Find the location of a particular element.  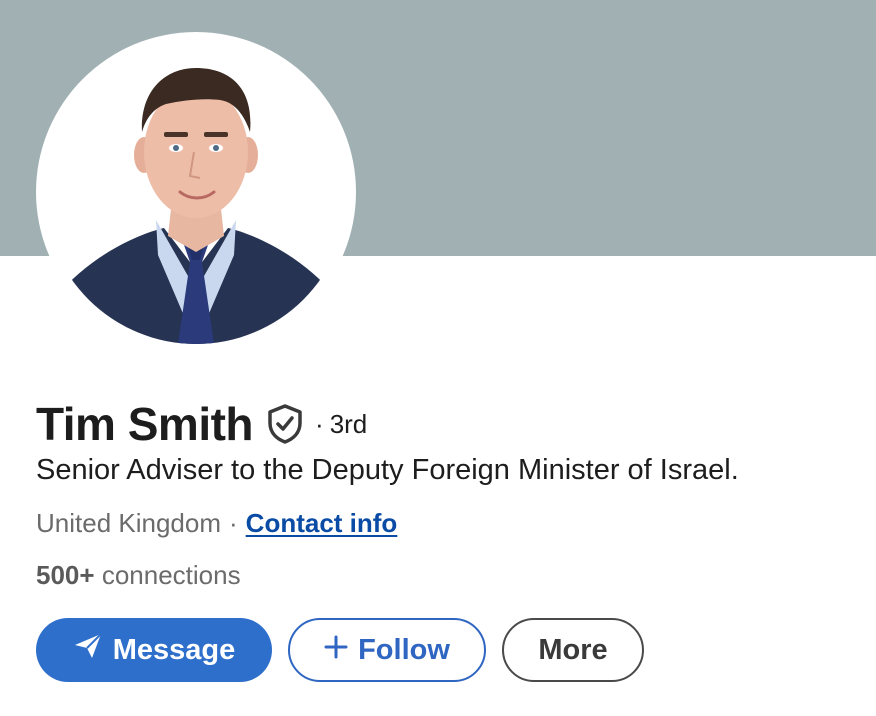

connections-label: connections is located at coordinates (171, 575).